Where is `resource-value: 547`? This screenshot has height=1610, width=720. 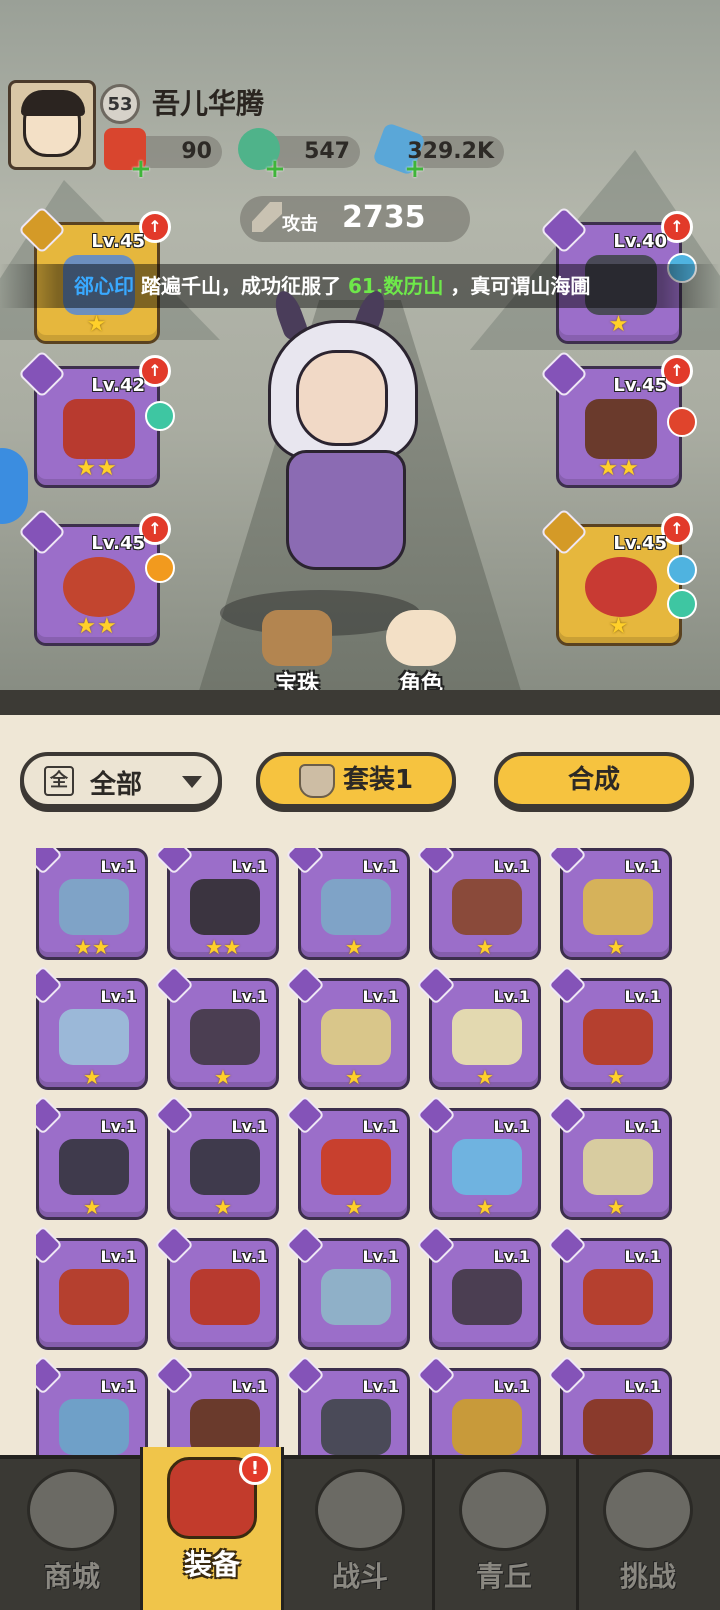
resource-value: 547 is located at coordinates (327, 151).